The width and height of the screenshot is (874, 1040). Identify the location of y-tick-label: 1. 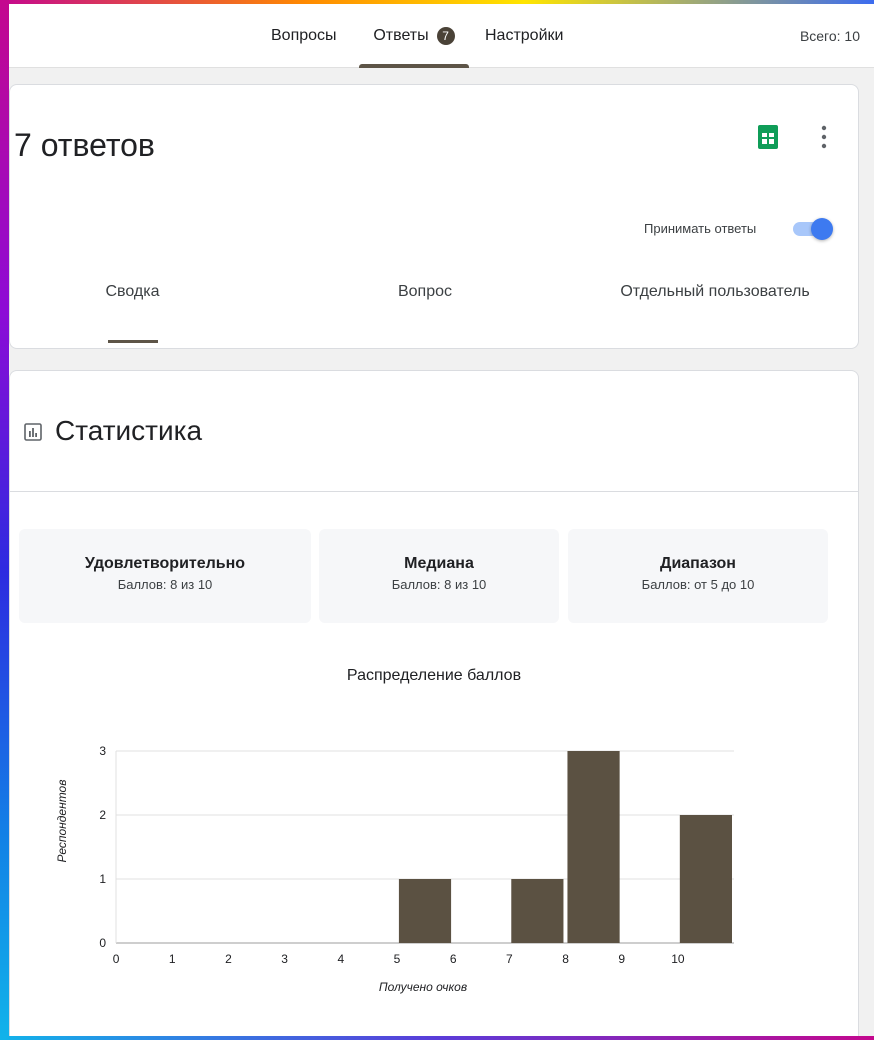
(102, 879).